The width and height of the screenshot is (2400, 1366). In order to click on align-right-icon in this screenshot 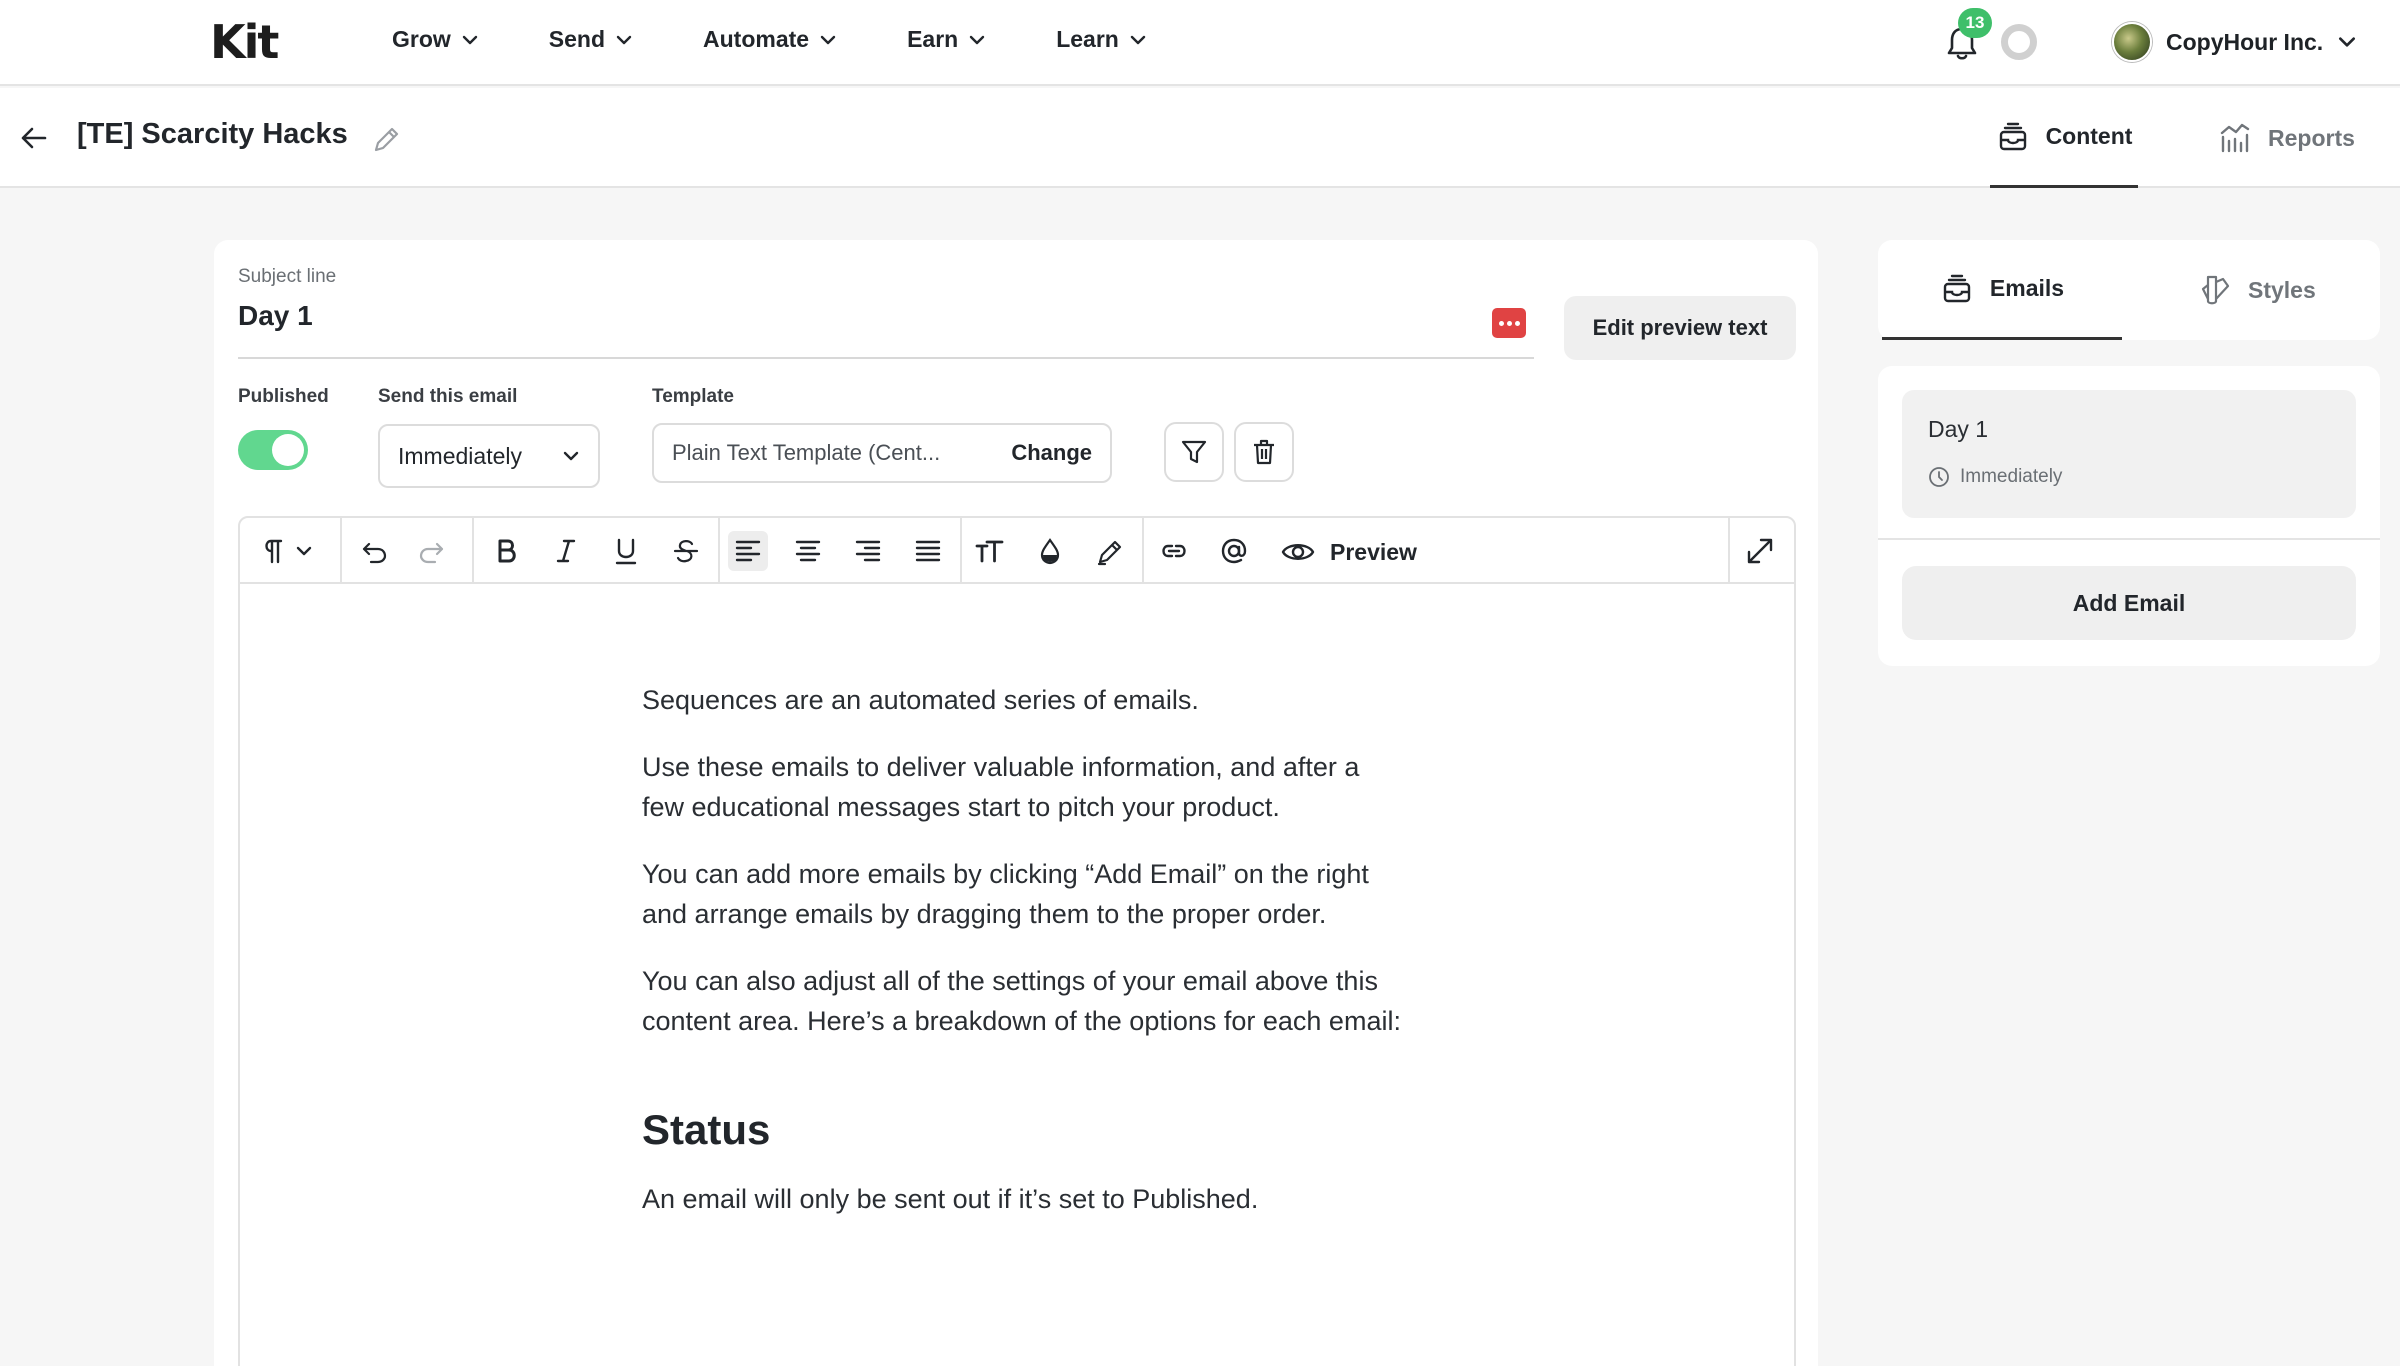, I will do `click(868, 551)`.